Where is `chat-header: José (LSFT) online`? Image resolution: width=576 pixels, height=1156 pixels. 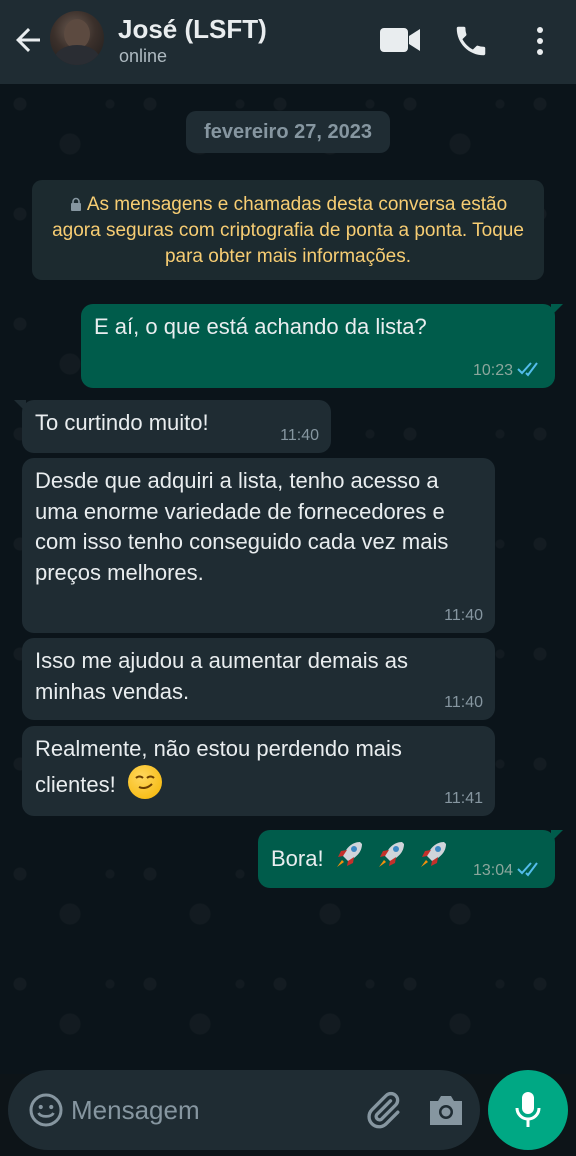 chat-header: José (LSFT) online is located at coordinates (288, 42).